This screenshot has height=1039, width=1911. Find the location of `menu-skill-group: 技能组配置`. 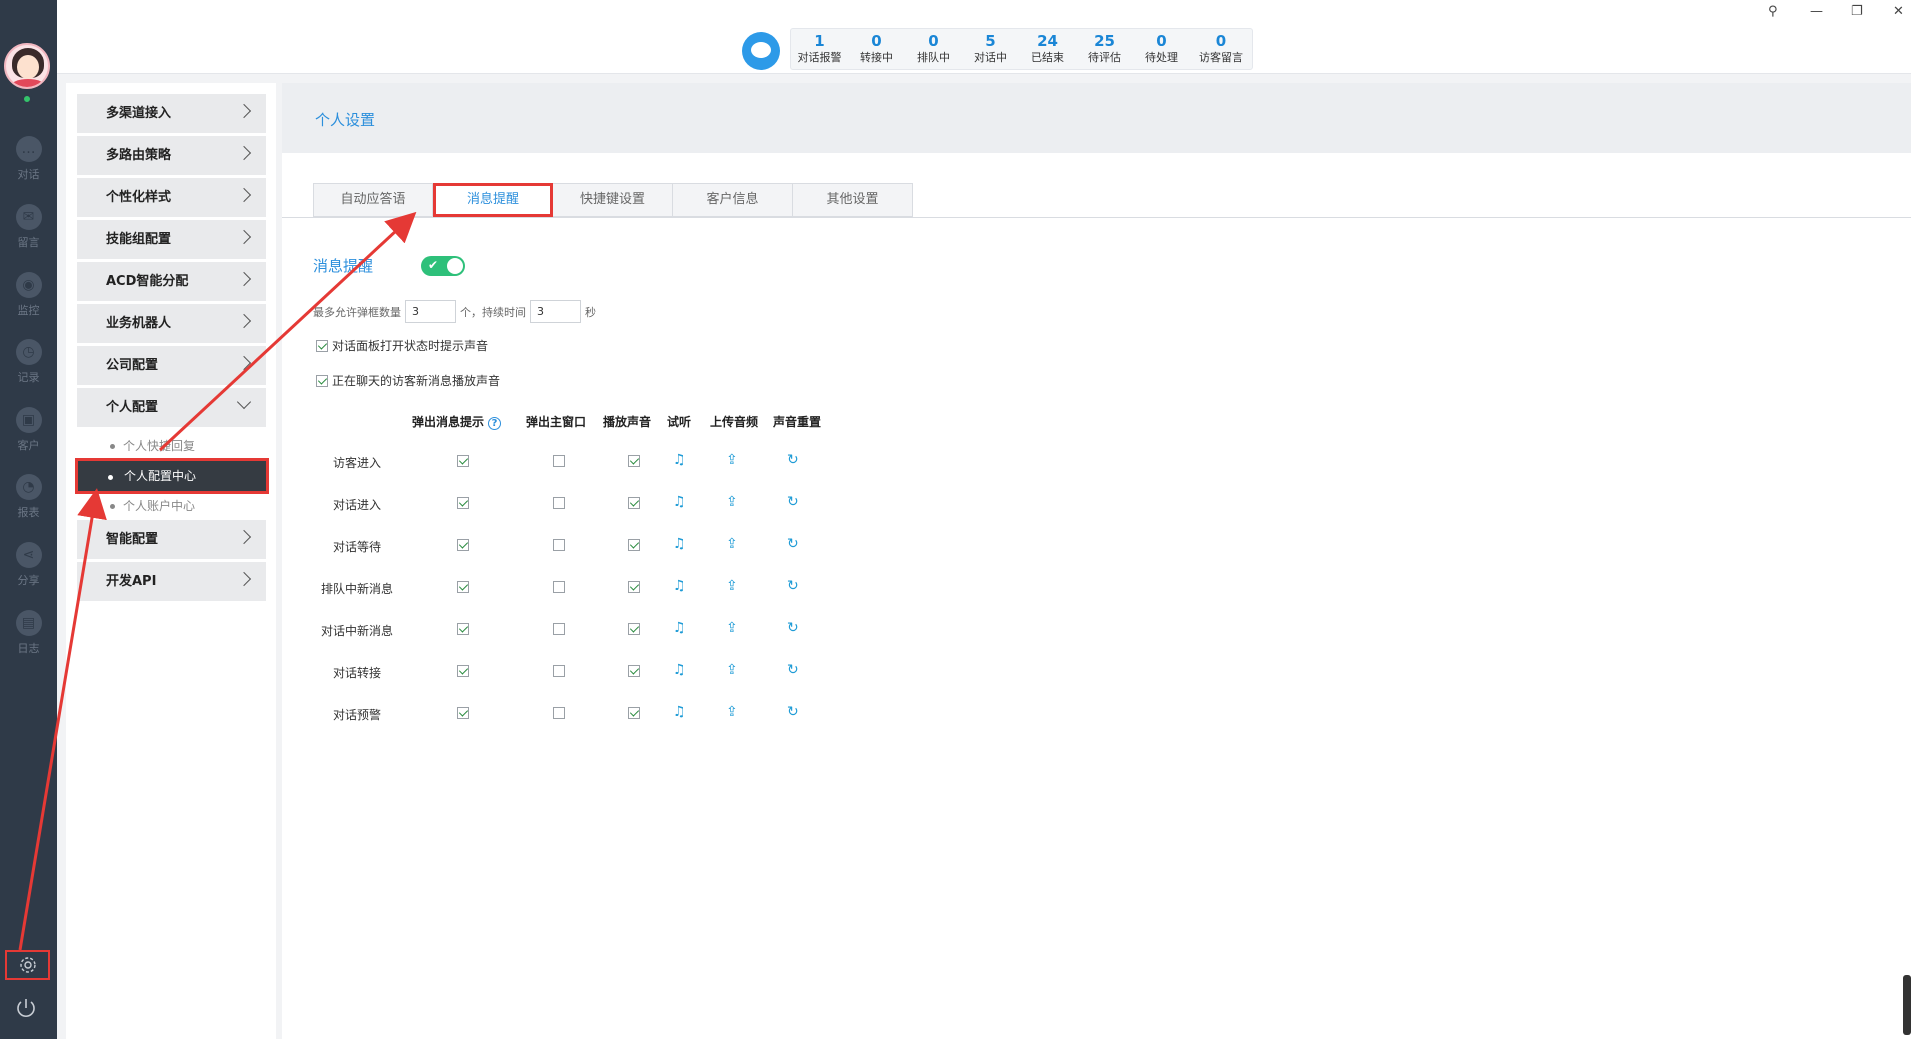

menu-skill-group: 技能组配置 is located at coordinates (171, 239).